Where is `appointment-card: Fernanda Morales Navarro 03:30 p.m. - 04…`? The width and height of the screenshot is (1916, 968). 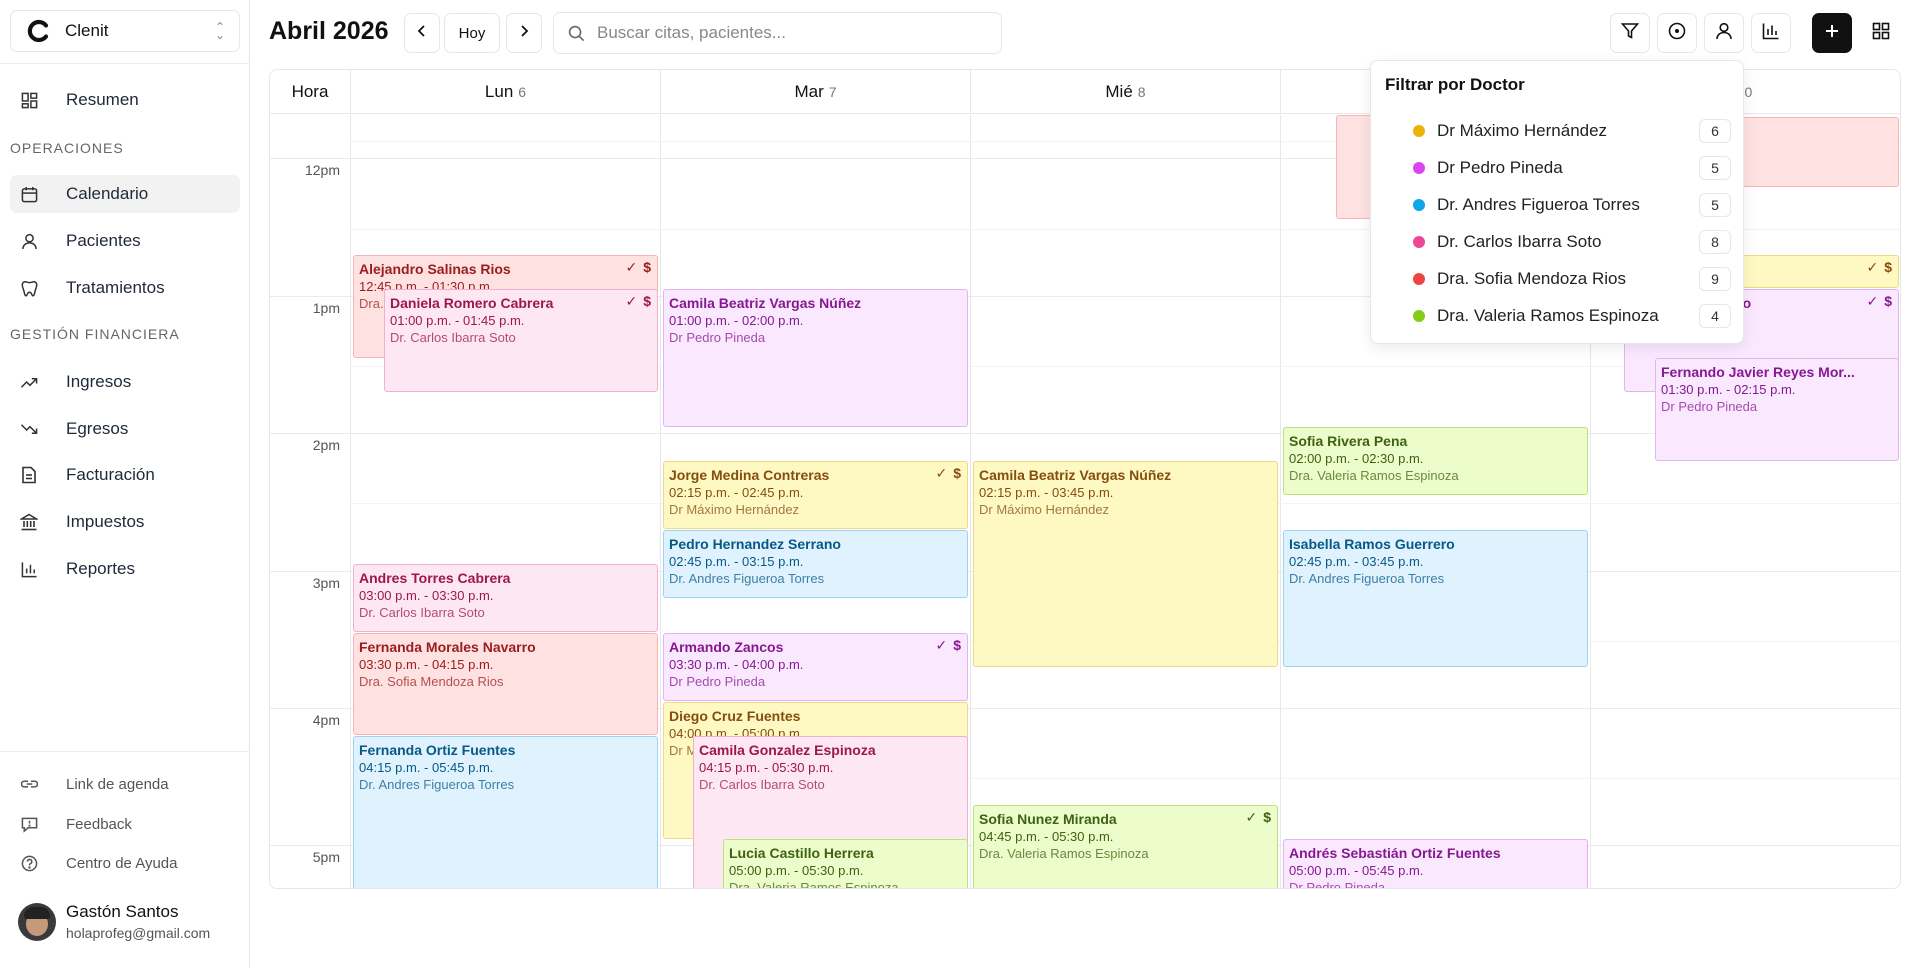 appointment-card: Fernanda Morales Navarro 03:30 p.m. - 04… is located at coordinates (505, 684).